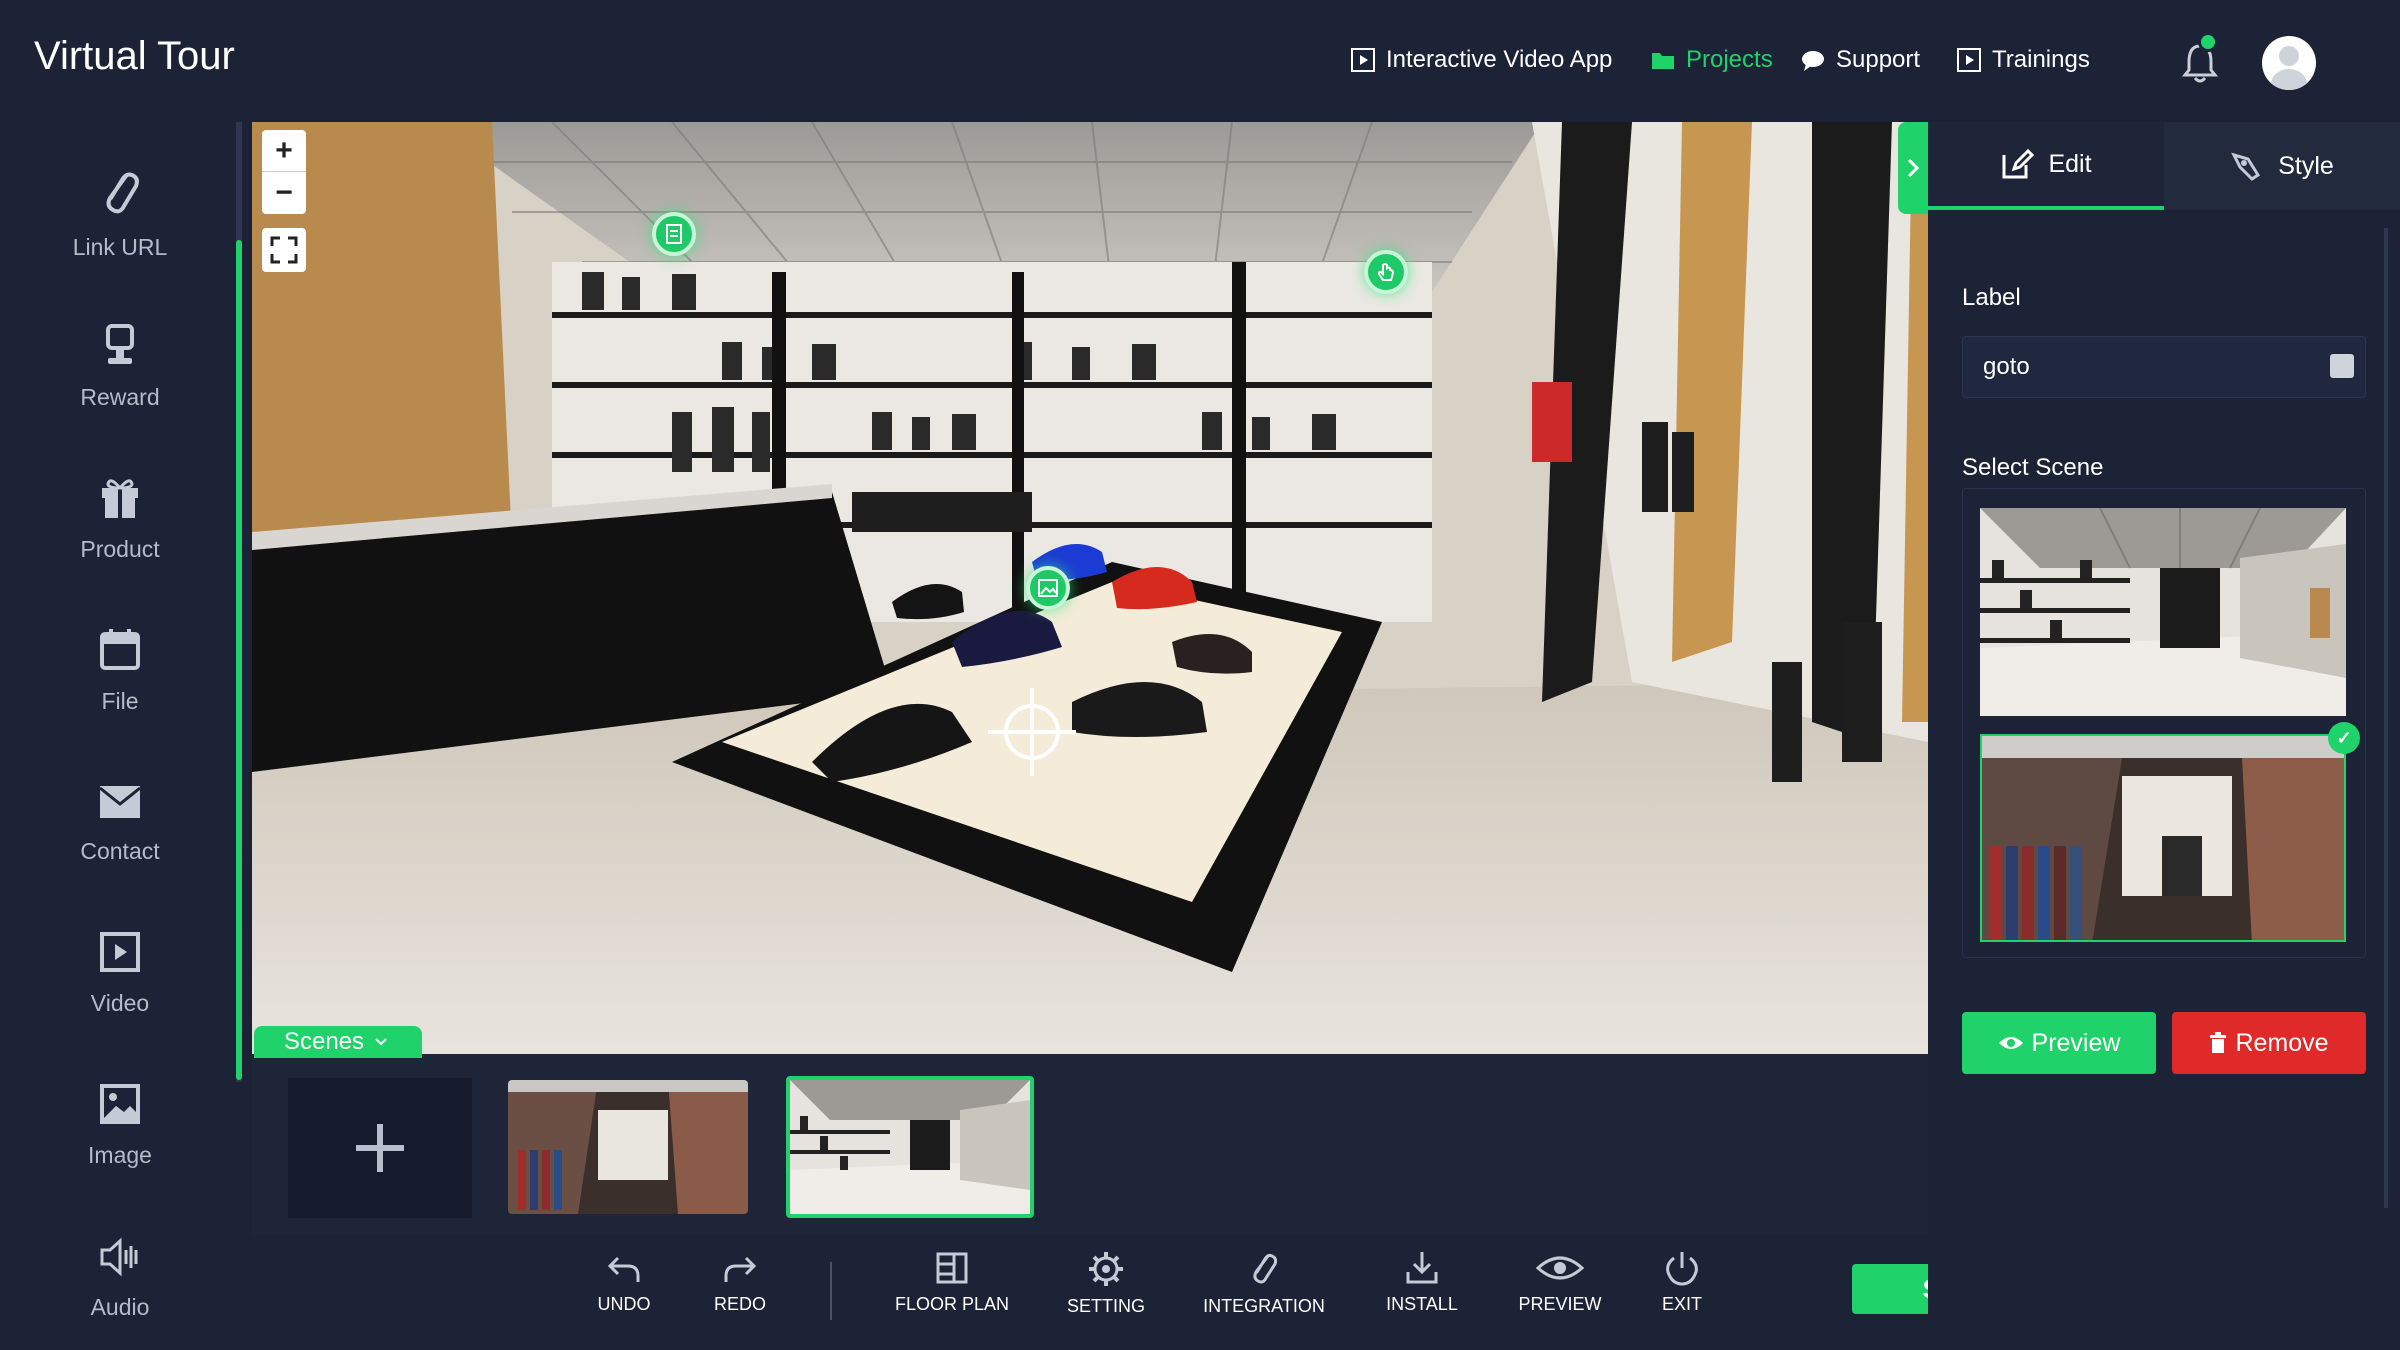 The width and height of the screenshot is (2400, 1350). Describe the element at coordinates (120, 973) in the screenshot. I see `sidebar-item-video: Video` at that location.